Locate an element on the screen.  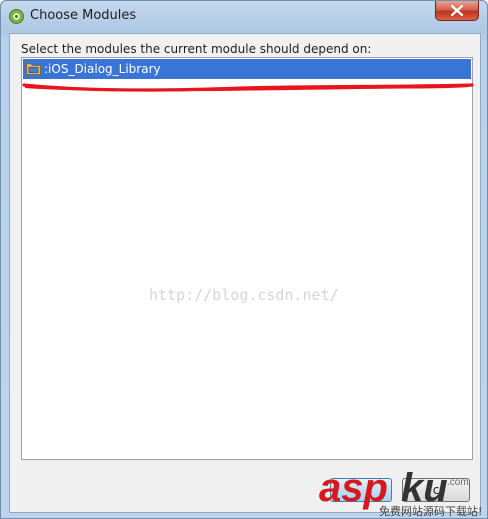
red-annotation-underline is located at coordinates (248, 87).